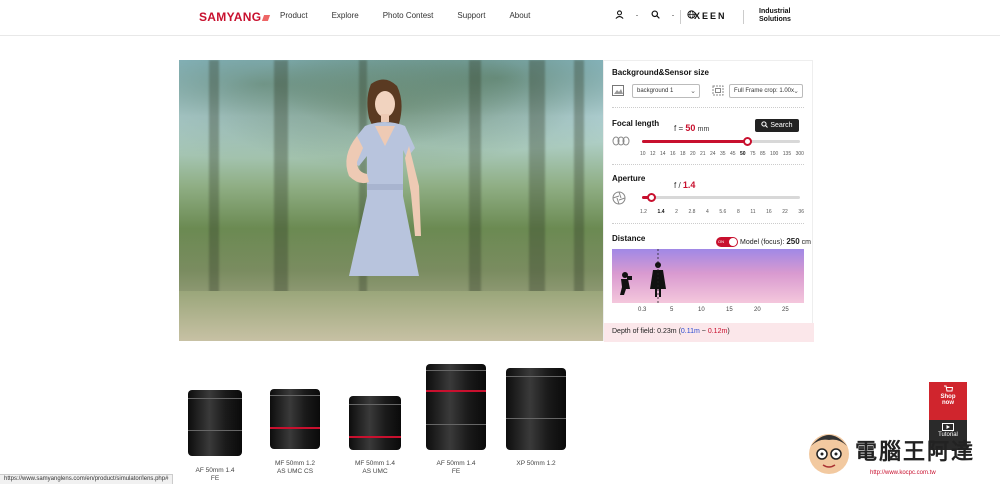 The height and width of the screenshot is (484, 1000). What do you see at coordinates (626, 283) in the screenshot?
I see `photographer-icon` at bounding box center [626, 283].